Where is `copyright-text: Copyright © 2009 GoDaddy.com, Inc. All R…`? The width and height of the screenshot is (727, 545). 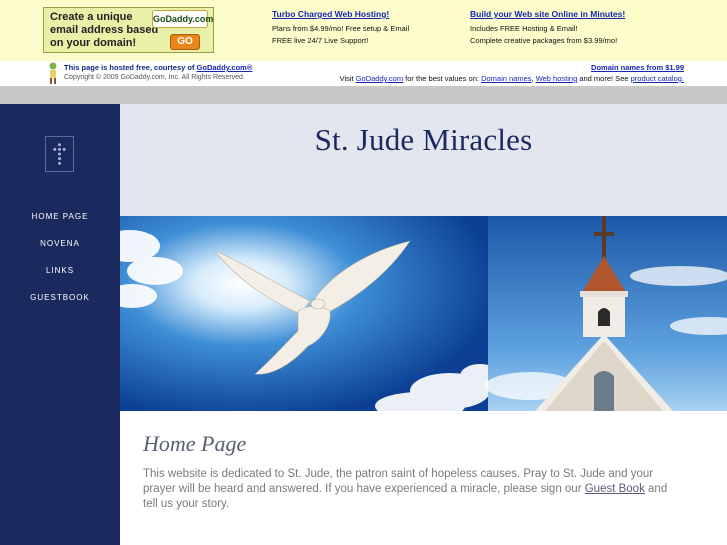 copyright-text: Copyright © 2009 GoDaddy.com, Inc. All R… is located at coordinates (154, 77).